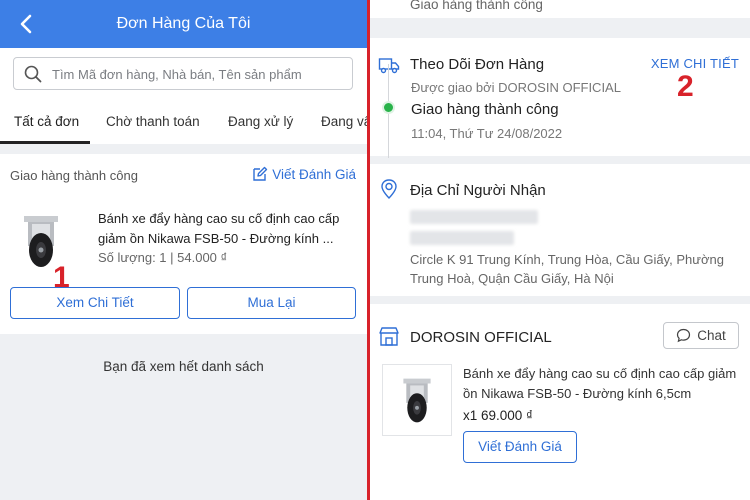 The width and height of the screenshot is (750, 500). Describe the element at coordinates (711, 335) in the screenshot. I see `chat-label: Chat` at that location.